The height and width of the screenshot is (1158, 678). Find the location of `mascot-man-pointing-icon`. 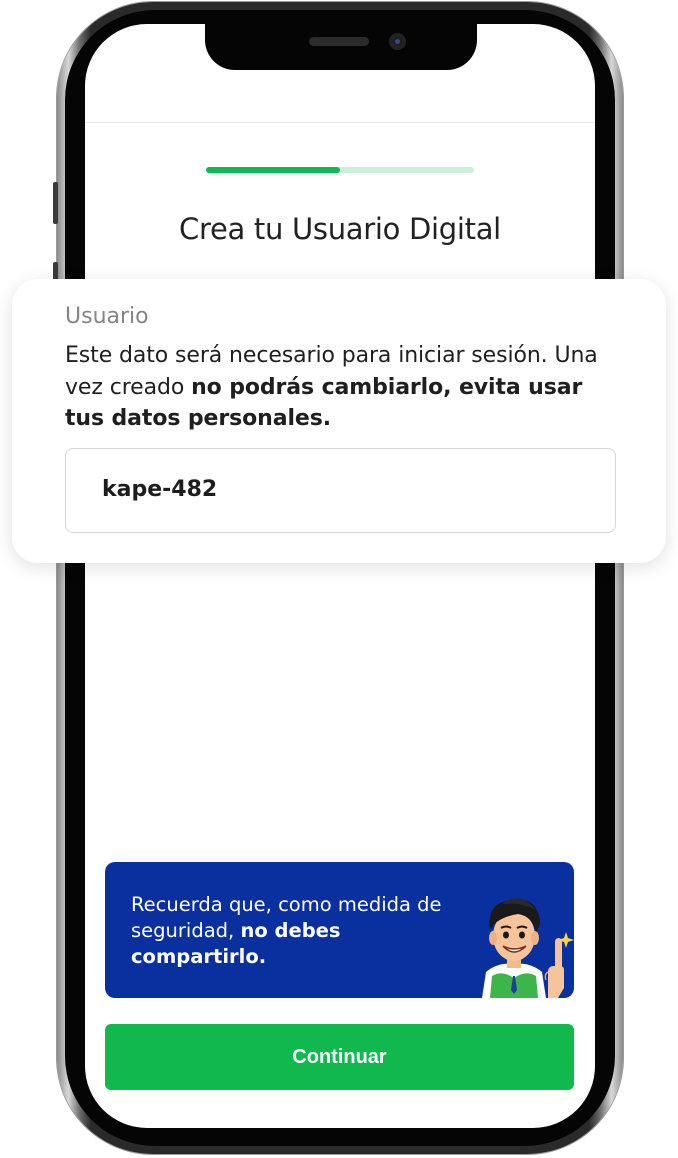

mascot-man-pointing-icon is located at coordinates (528, 948).